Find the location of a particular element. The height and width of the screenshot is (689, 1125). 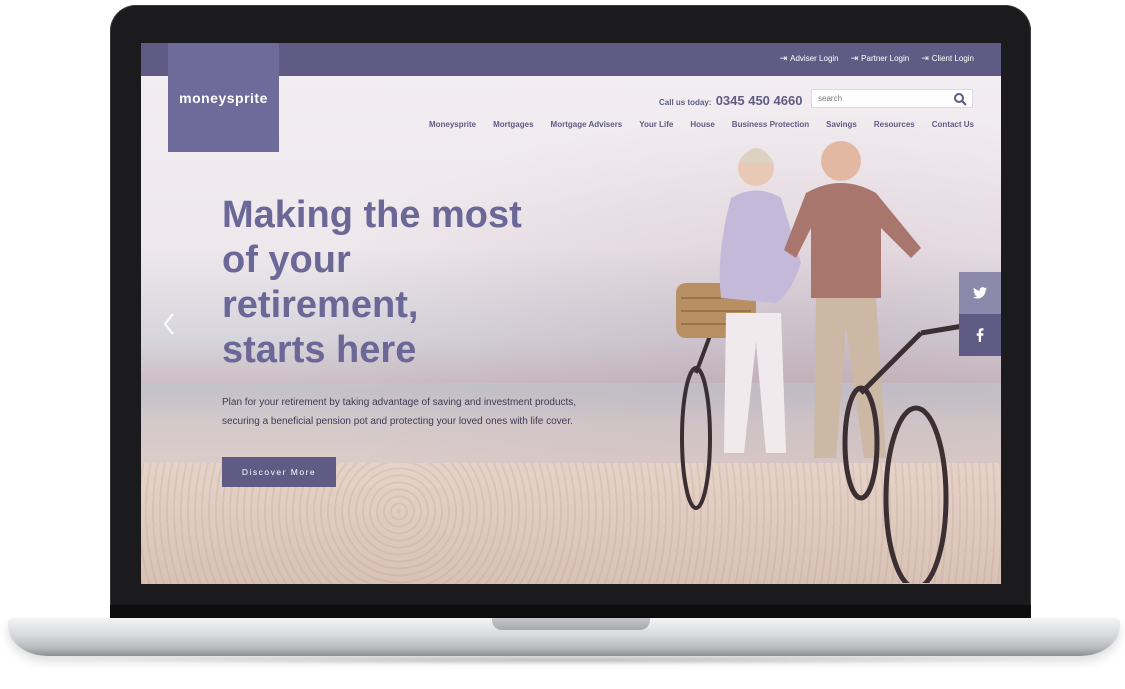

hero-title-line: Making the most is located at coordinates (372, 215).